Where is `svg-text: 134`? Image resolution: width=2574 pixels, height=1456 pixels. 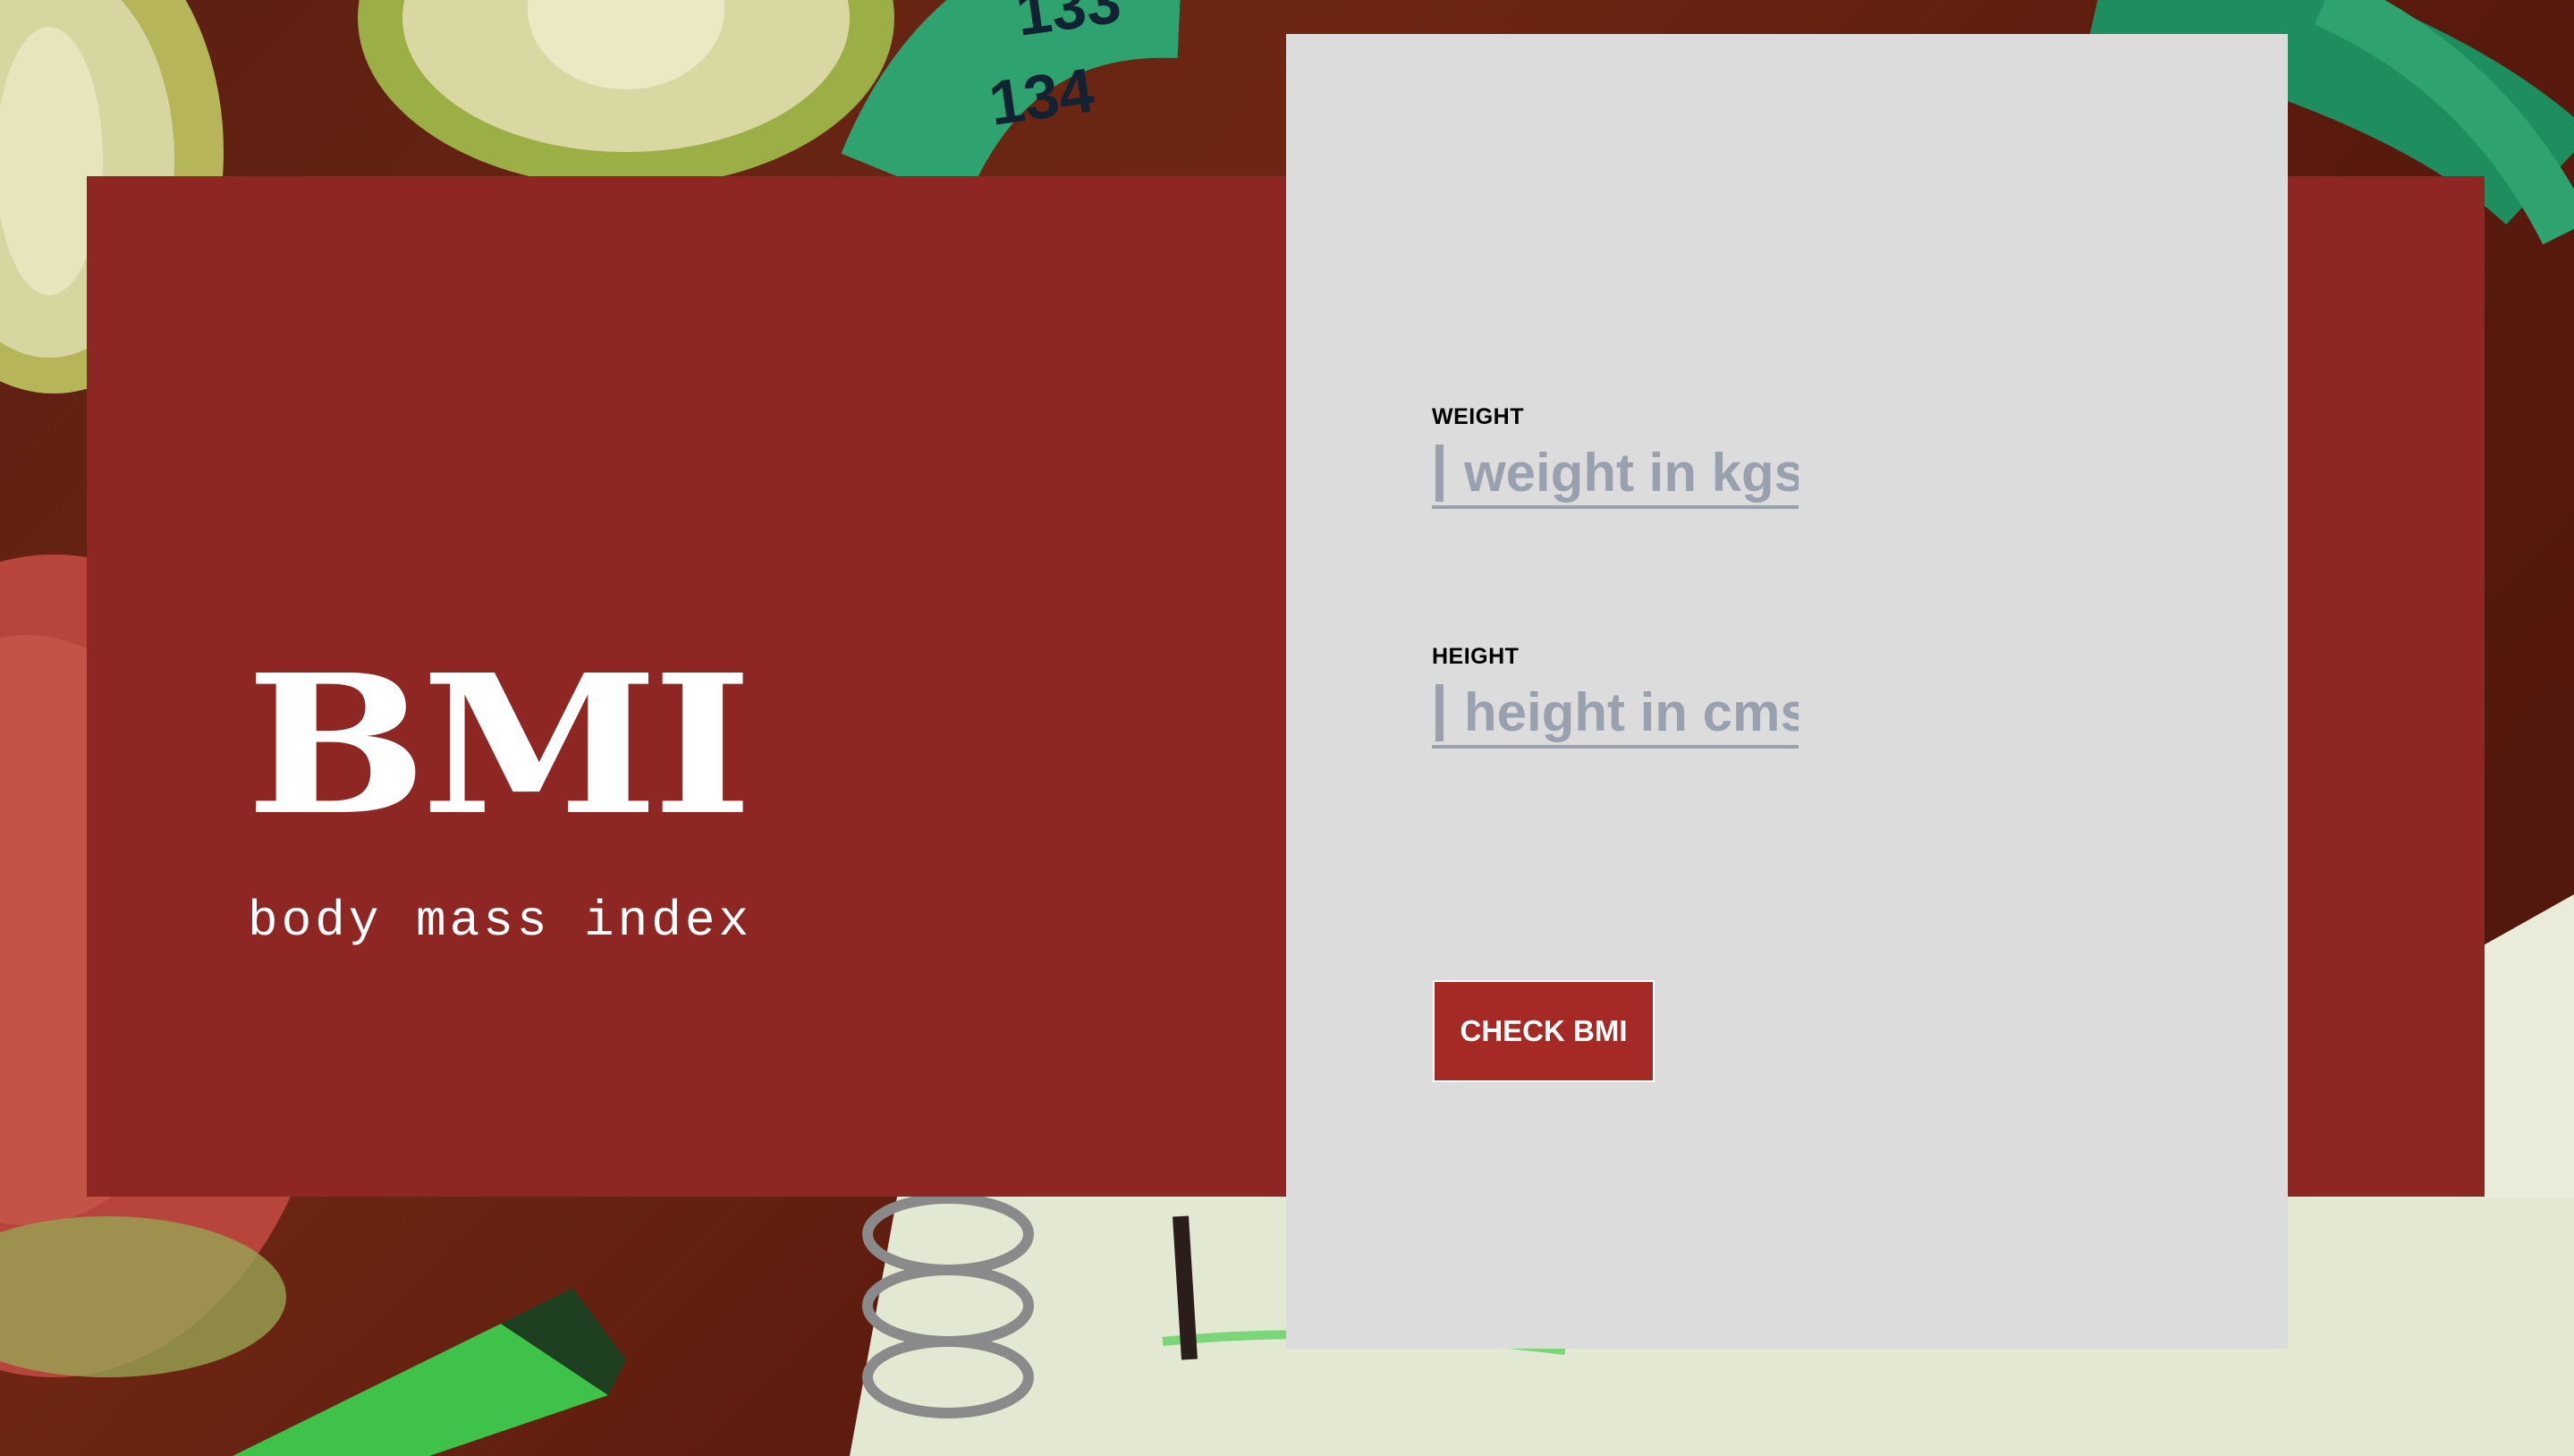
svg-text: 134 is located at coordinates (1041, 97).